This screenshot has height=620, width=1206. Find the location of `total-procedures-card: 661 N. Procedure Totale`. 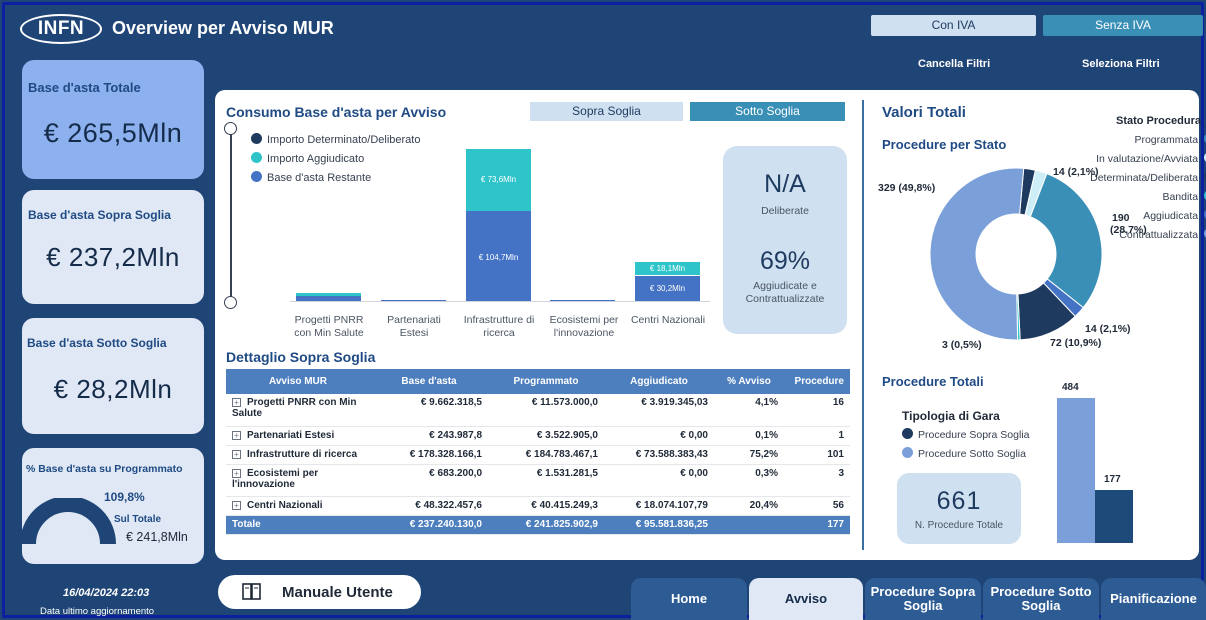

total-procedures-card: 661 N. Procedure Totale is located at coordinates (959, 508).